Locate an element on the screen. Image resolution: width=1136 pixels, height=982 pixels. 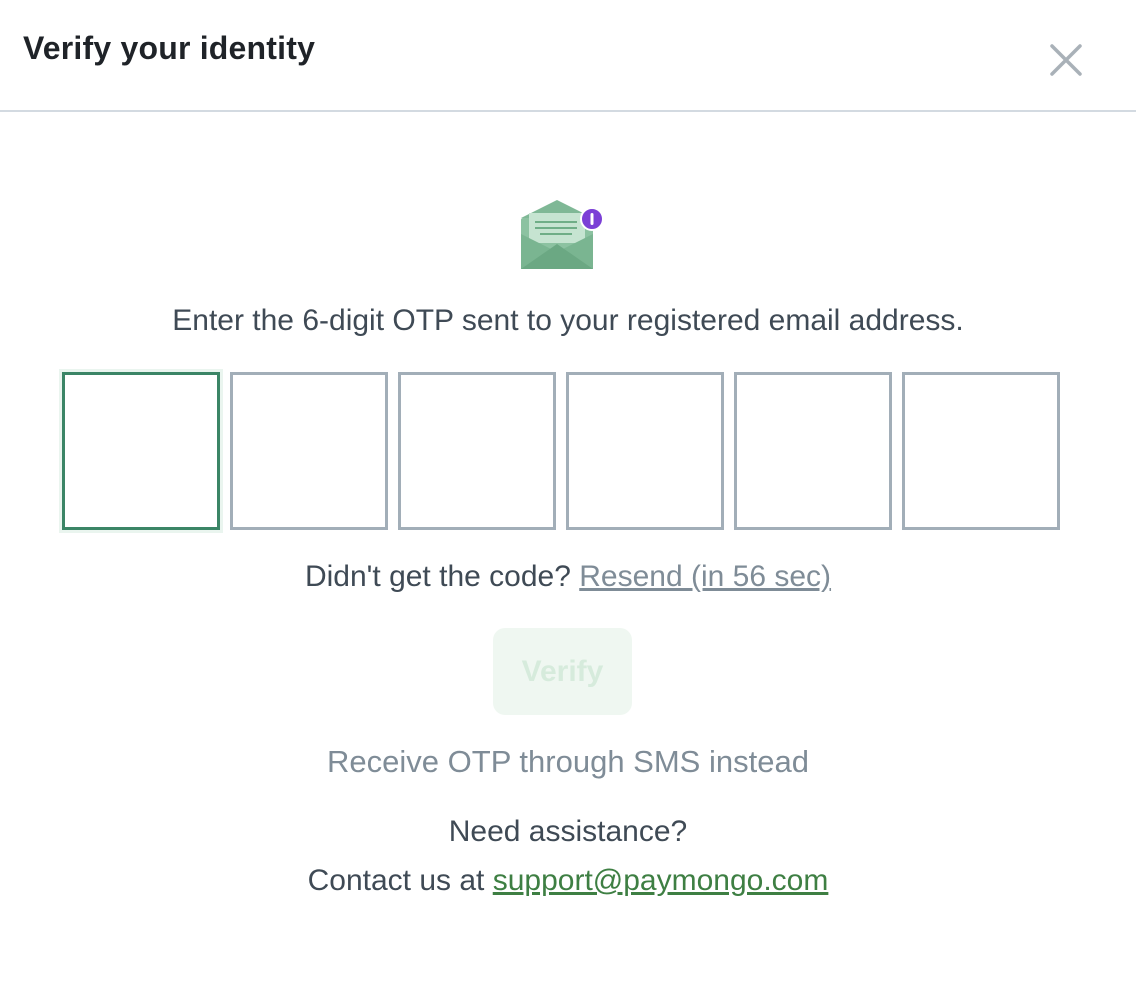
verify-button: Verify is located at coordinates (562, 671).